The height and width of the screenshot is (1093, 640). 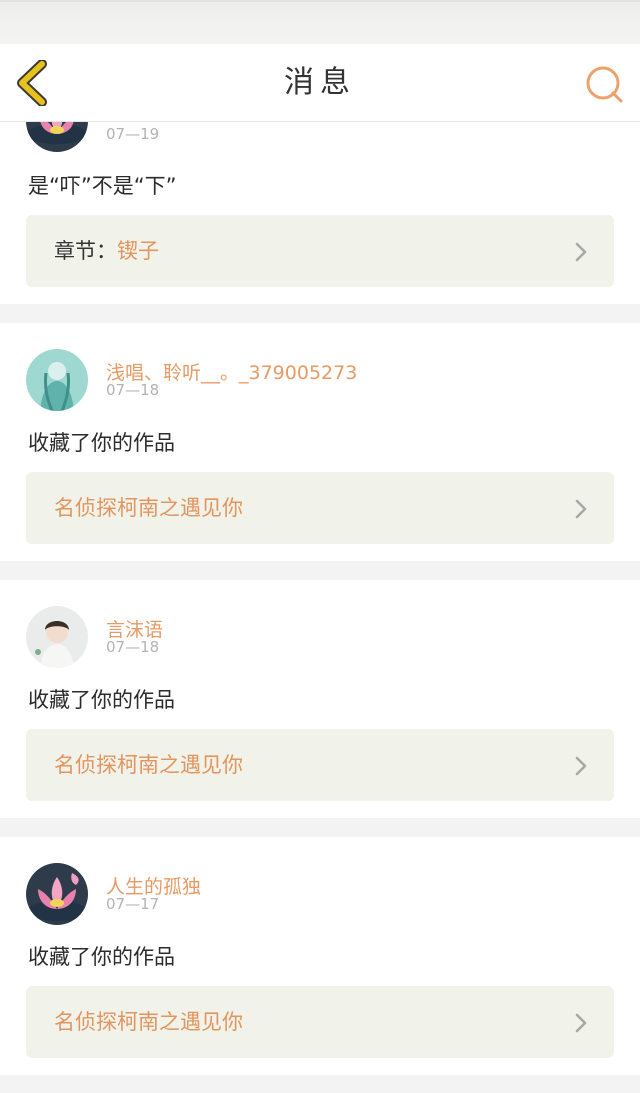 I want to click on header-bar: 消息, so click(x=320, y=83).